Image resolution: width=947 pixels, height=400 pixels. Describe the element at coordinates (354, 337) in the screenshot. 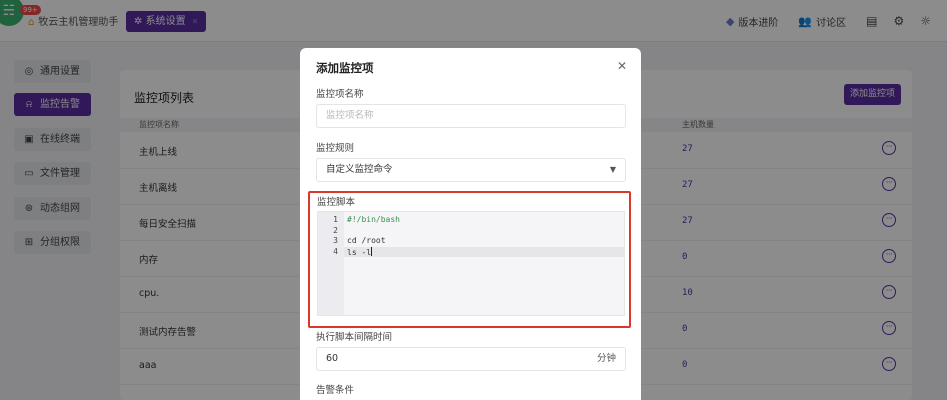

I see `interval-field-label: 执行脚本间隔时间` at that location.